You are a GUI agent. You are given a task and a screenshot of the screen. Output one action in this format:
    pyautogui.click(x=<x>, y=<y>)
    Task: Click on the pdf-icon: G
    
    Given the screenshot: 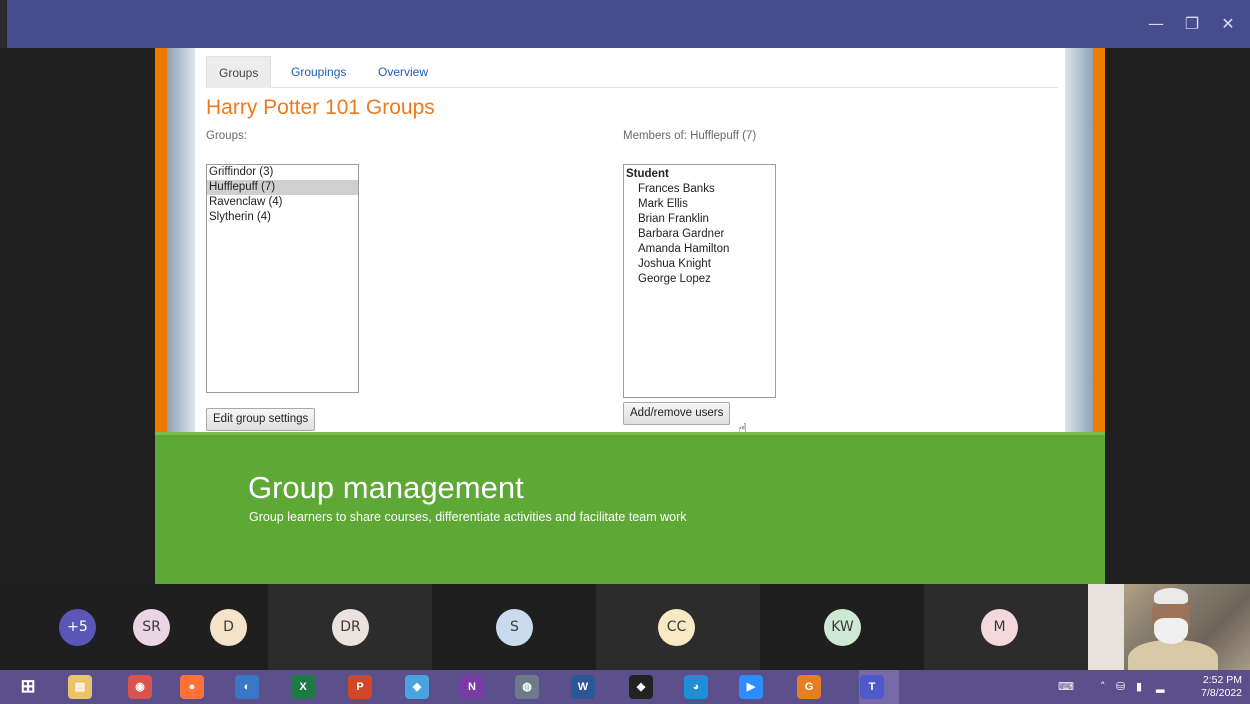 What is the action you would take?
    pyautogui.click(x=809, y=687)
    